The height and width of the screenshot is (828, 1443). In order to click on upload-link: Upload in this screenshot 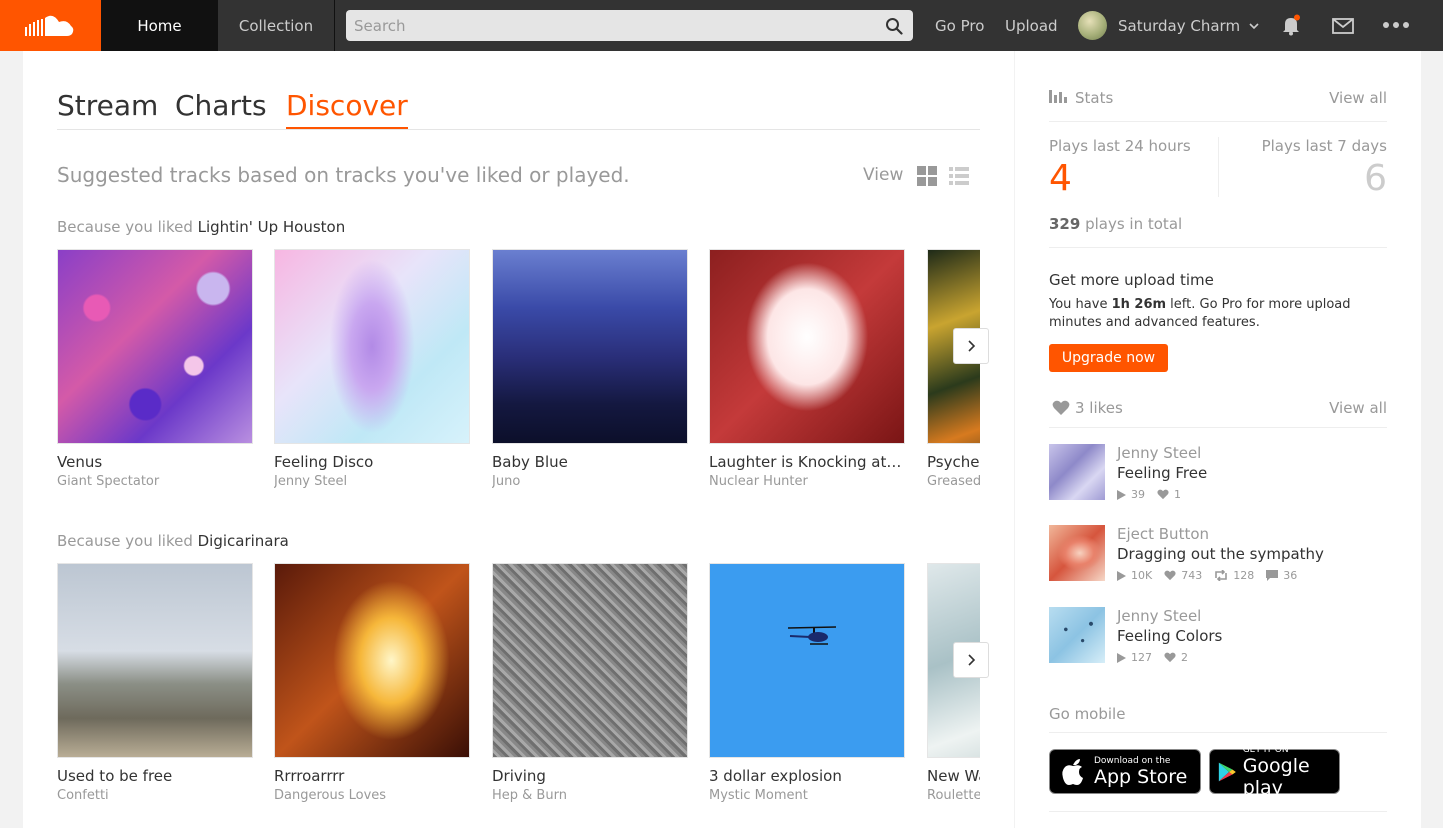, I will do `click(1031, 25)`.